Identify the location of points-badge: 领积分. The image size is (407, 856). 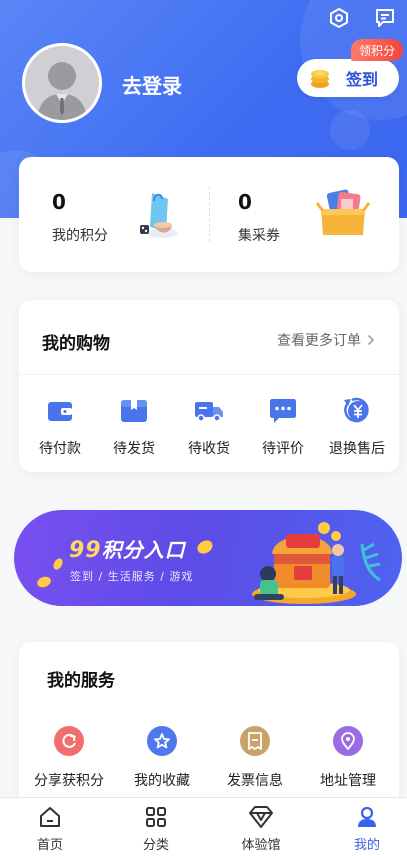
(377, 50).